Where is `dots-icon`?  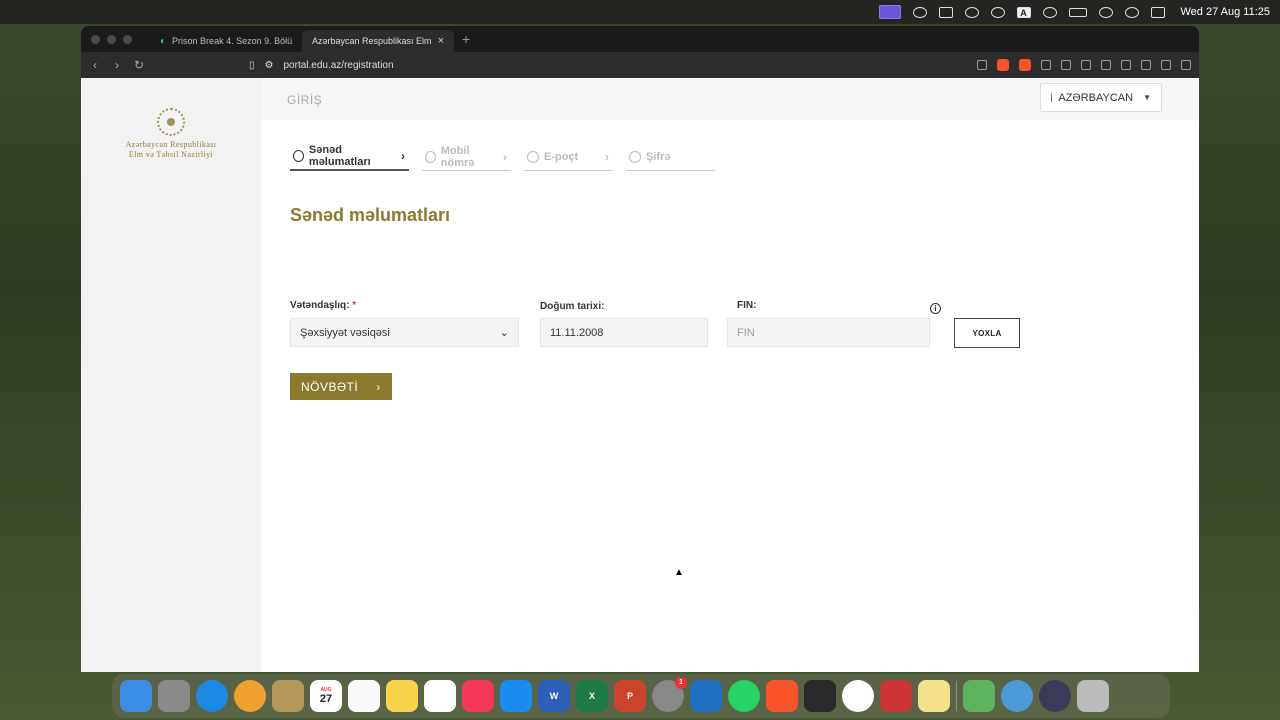 dots-icon is located at coordinates (1049, 12).